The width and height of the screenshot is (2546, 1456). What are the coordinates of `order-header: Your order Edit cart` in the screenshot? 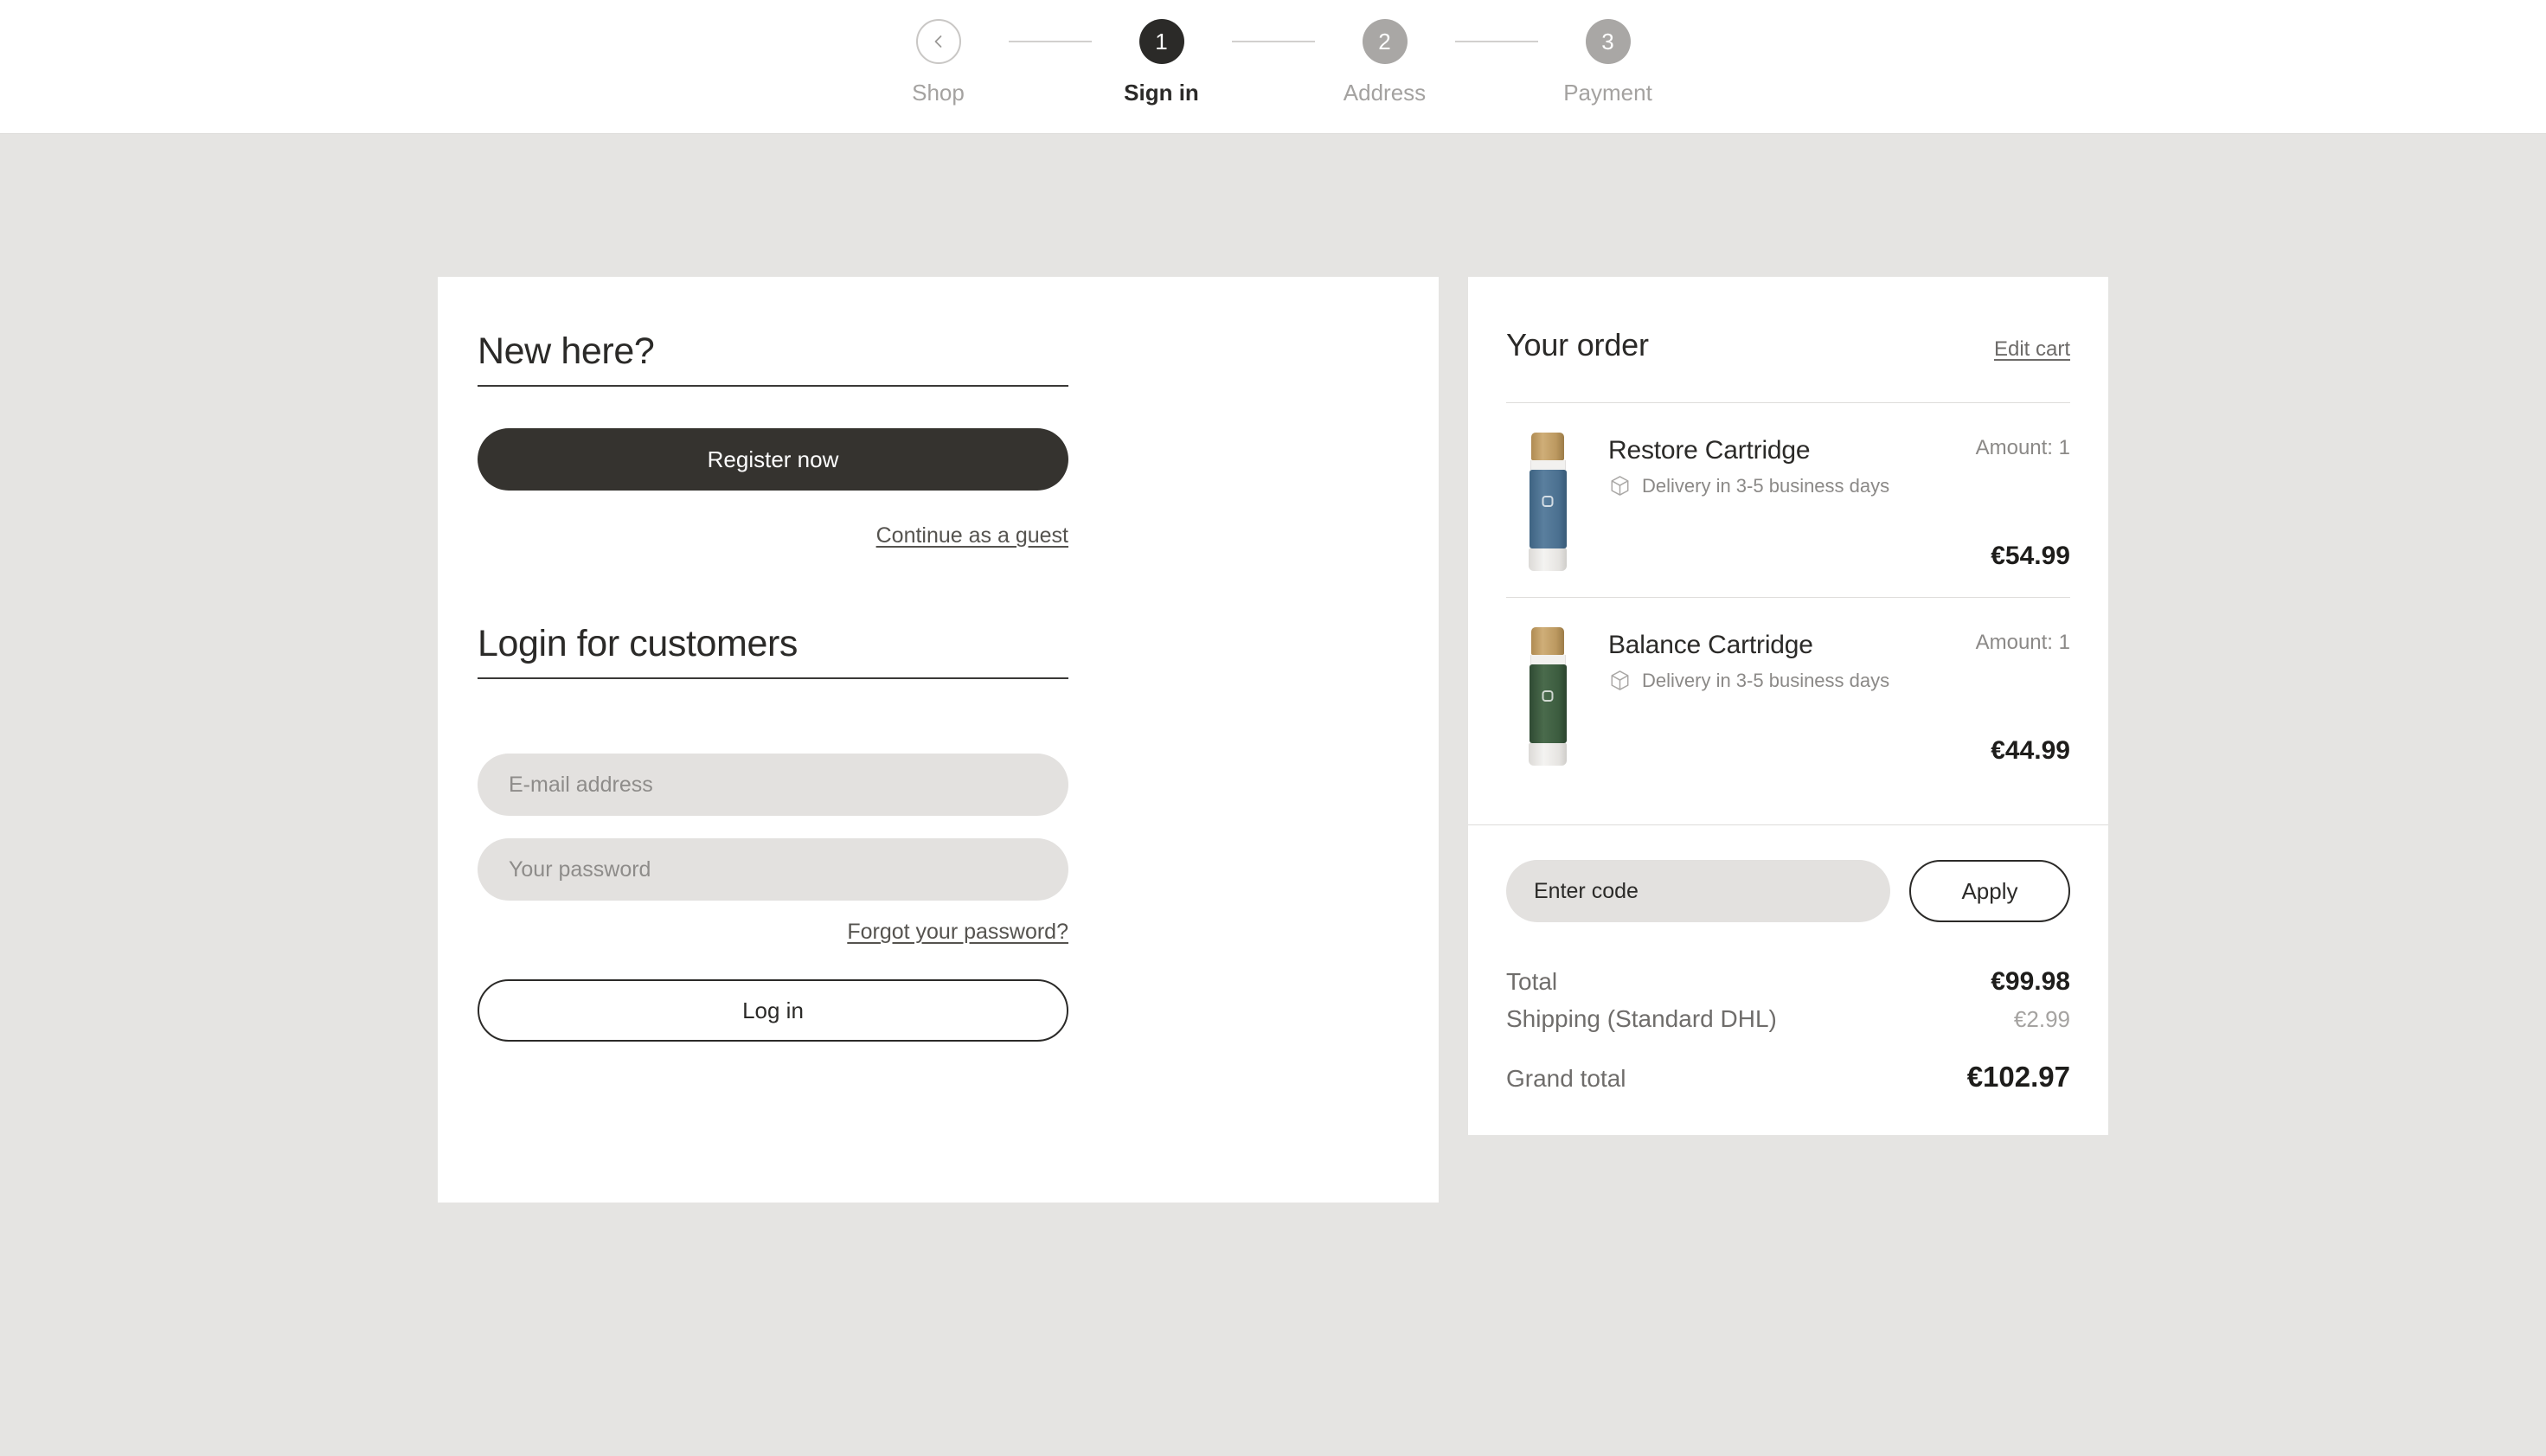 It's located at (1788, 345).